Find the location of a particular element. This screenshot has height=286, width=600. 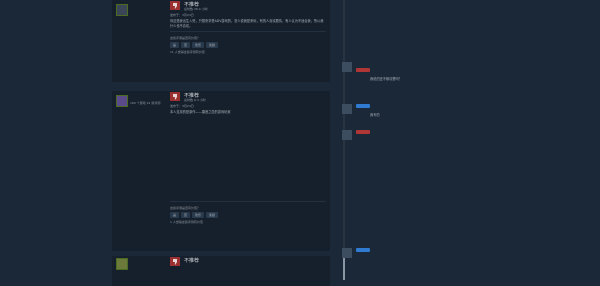

vote-row: 不推荐 总时数 28.4 小时 is located at coordinates (248, 6).